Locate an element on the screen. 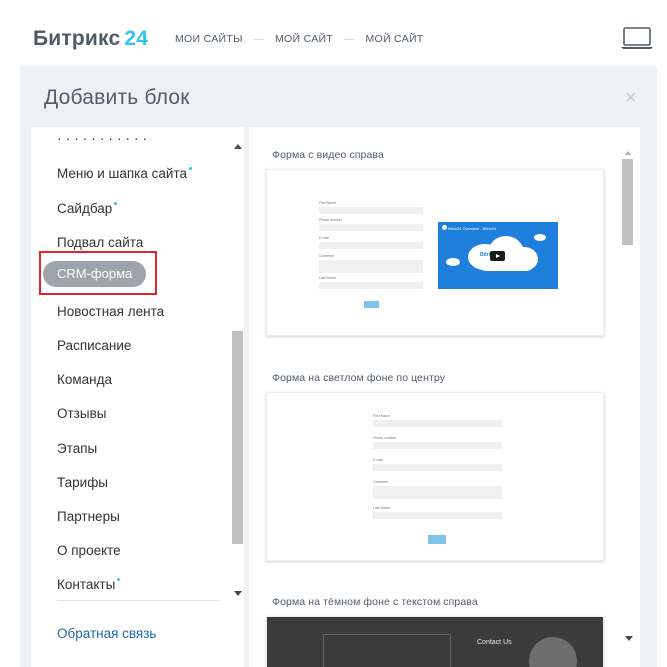 Image resolution: width=667 pixels, height=667 pixels. sidebar-item-label: Новостная лента is located at coordinates (111, 311).